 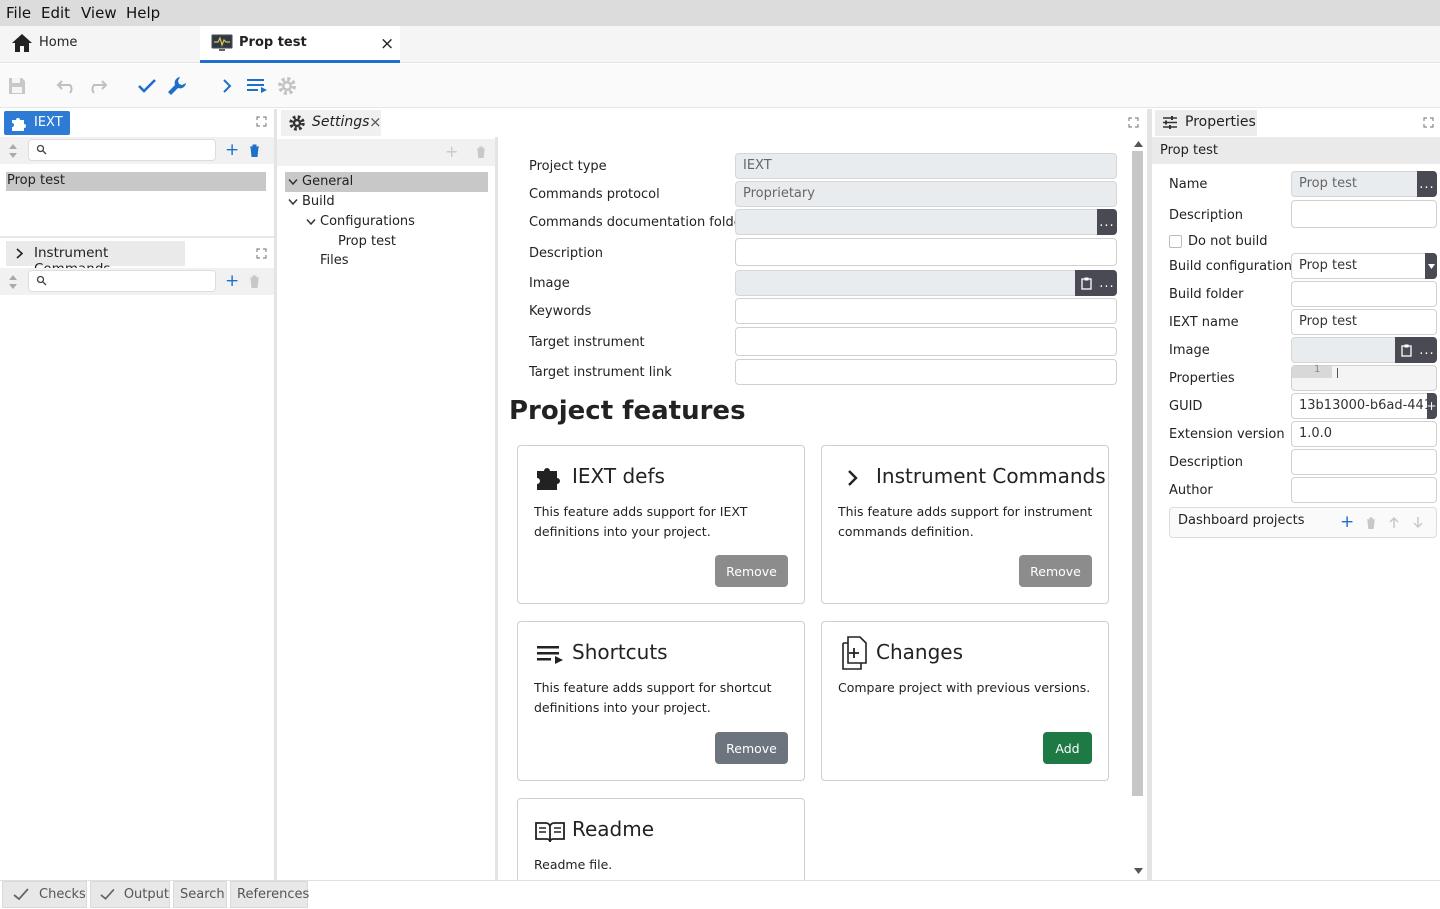 What do you see at coordinates (232, 150) in the screenshot?
I see `add-item-icon: +` at bounding box center [232, 150].